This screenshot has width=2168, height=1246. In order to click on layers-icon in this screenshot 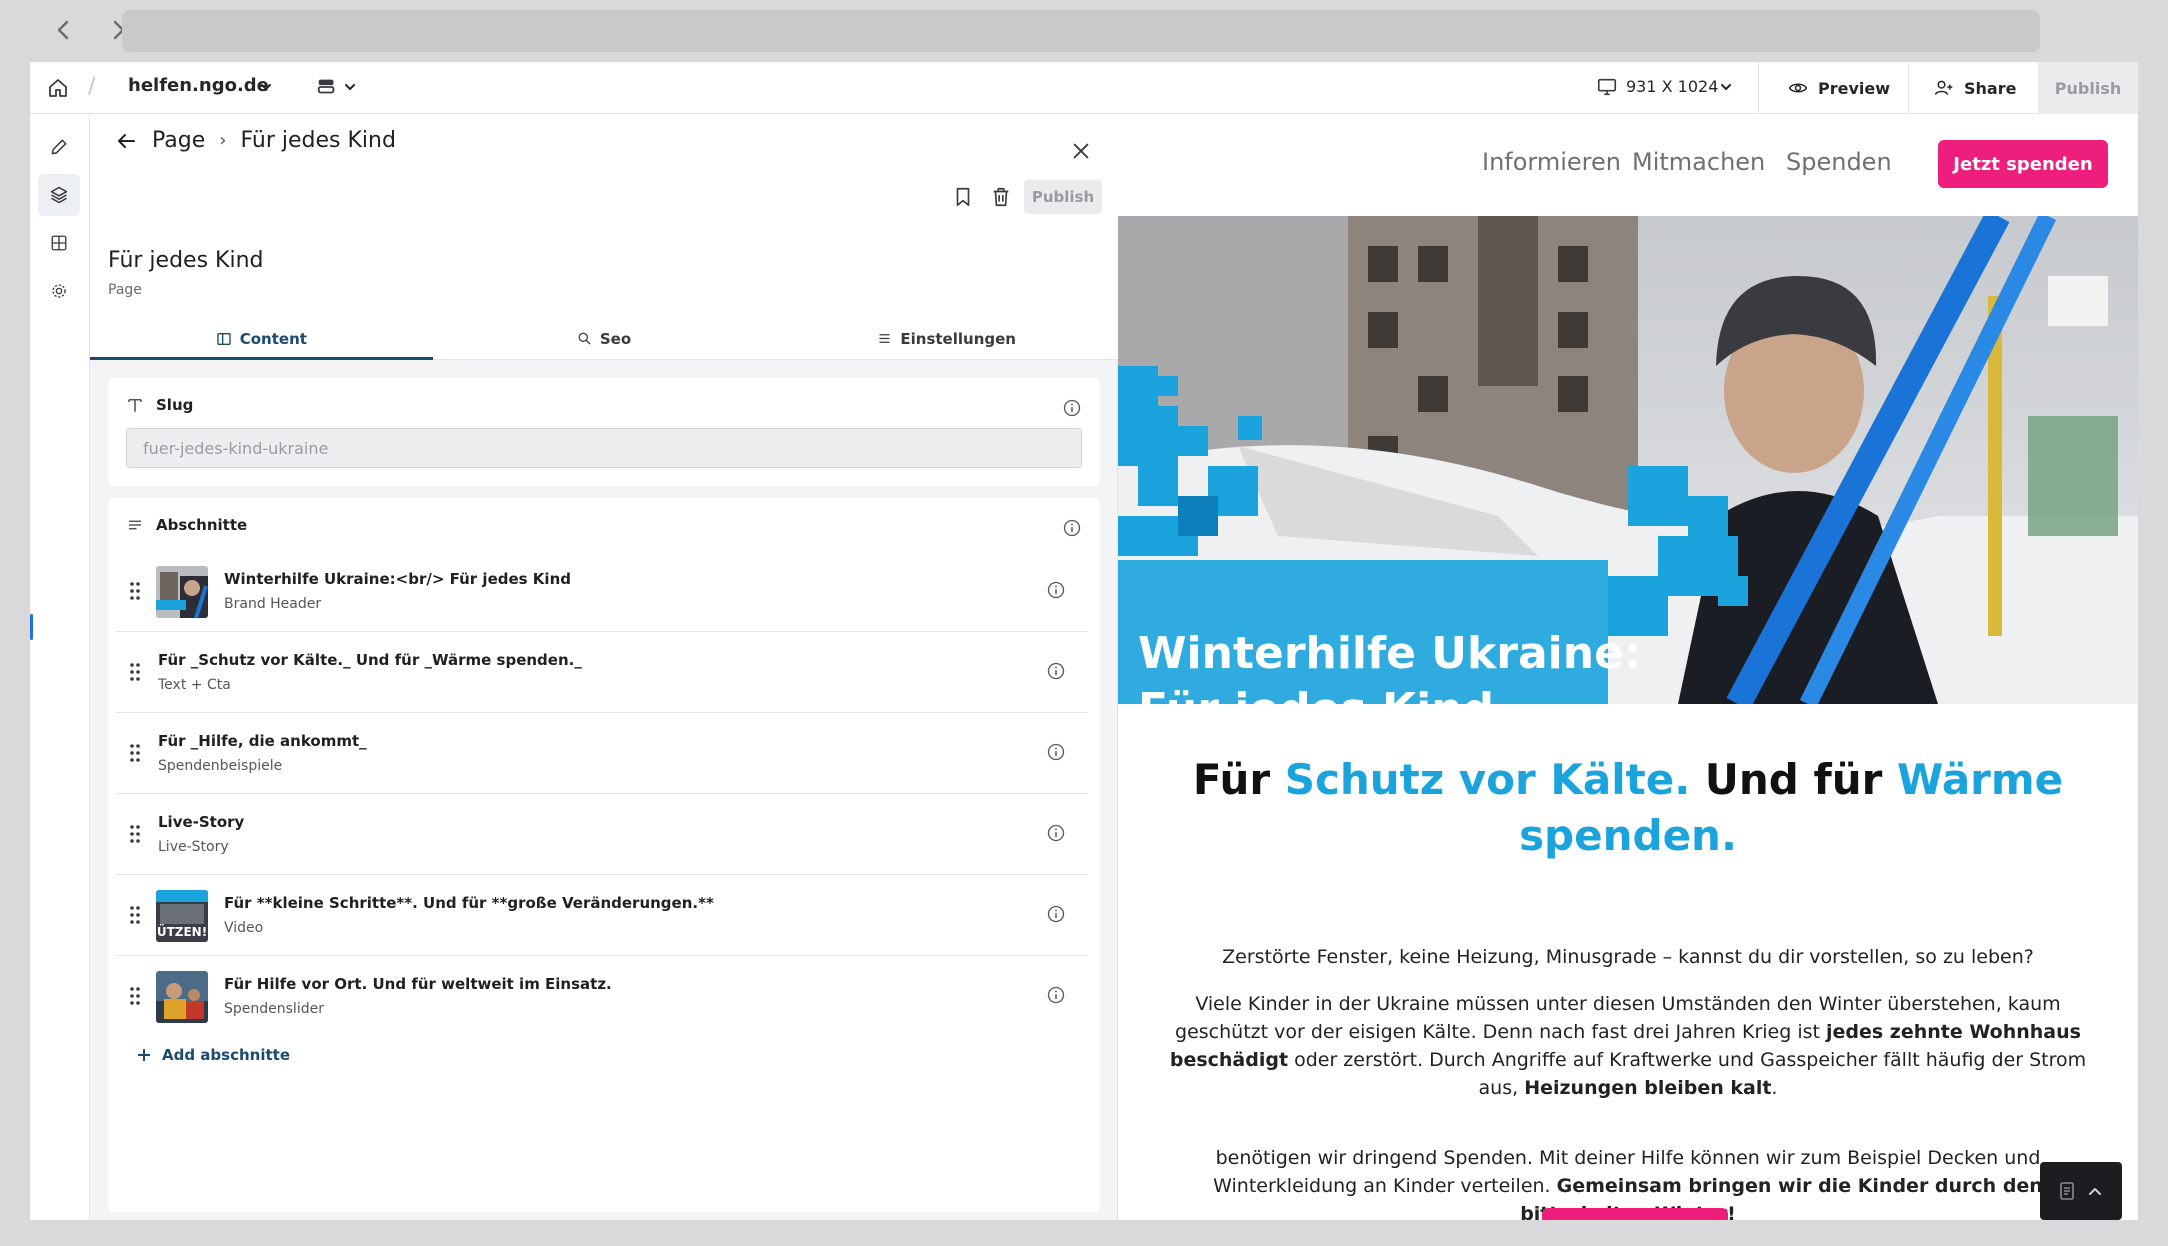, I will do `click(59, 195)`.